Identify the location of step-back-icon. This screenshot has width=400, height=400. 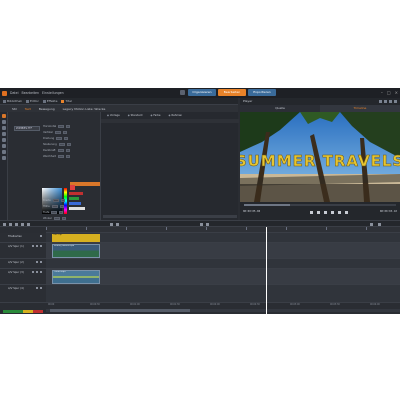
(318, 212).